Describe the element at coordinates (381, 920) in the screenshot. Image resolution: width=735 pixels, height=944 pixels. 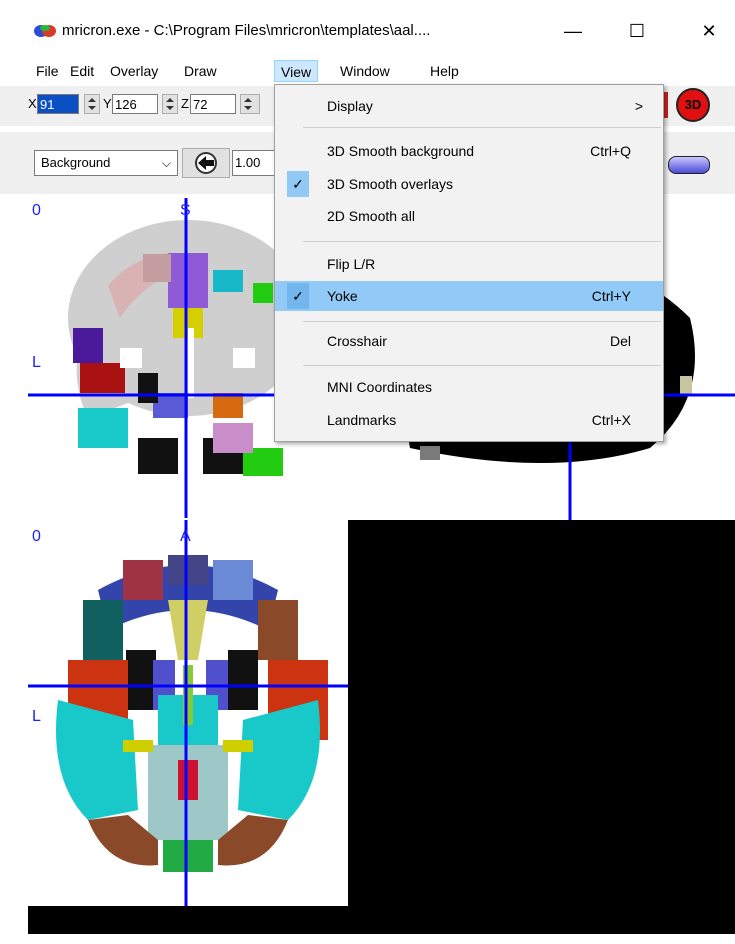
I see `viewer-bottom-strip` at that location.